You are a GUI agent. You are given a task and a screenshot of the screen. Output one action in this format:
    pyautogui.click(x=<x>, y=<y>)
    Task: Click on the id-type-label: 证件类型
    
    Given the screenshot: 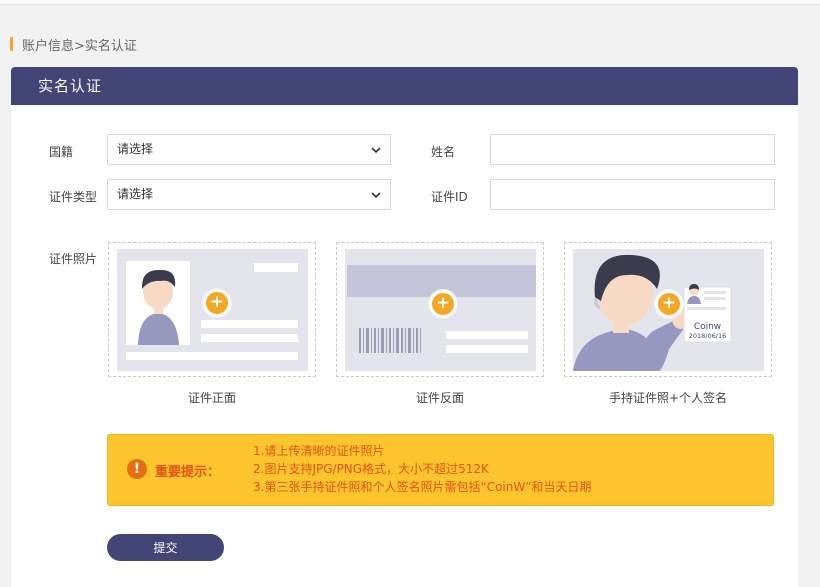 What is the action you would take?
    pyautogui.click(x=73, y=197)
    